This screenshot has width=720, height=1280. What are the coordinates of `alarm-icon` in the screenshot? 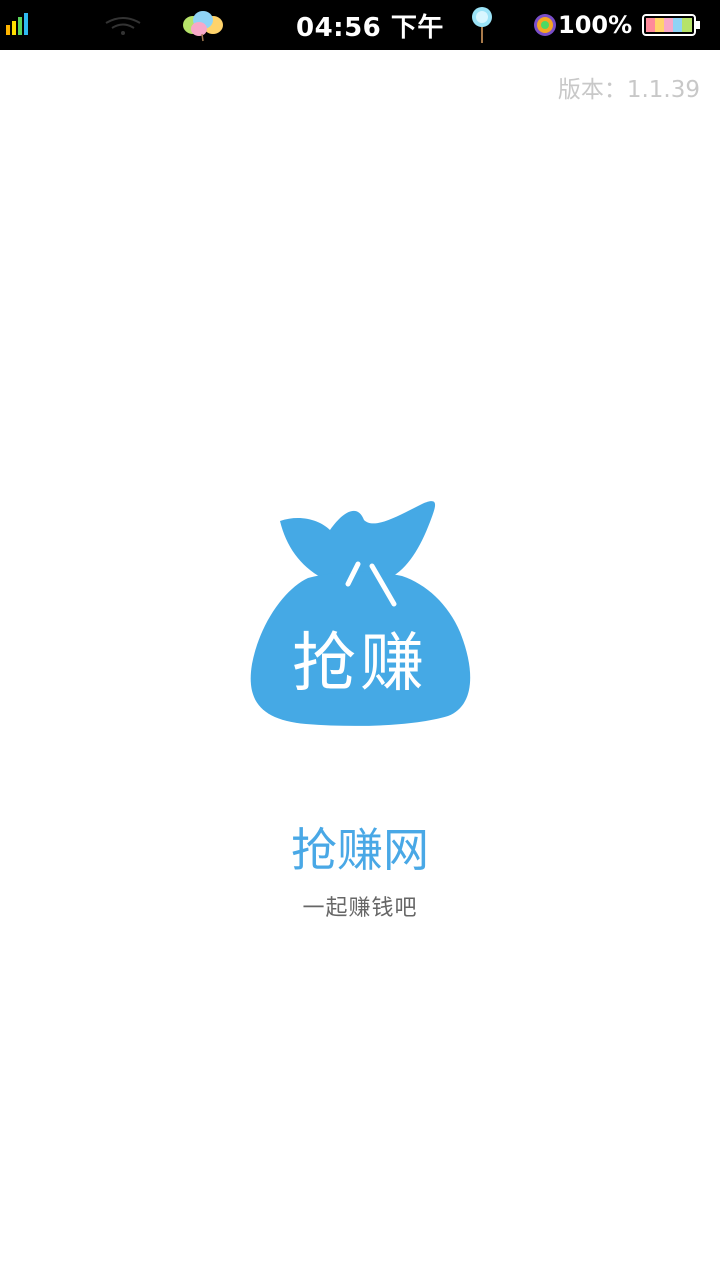 It's located at (545, 25).